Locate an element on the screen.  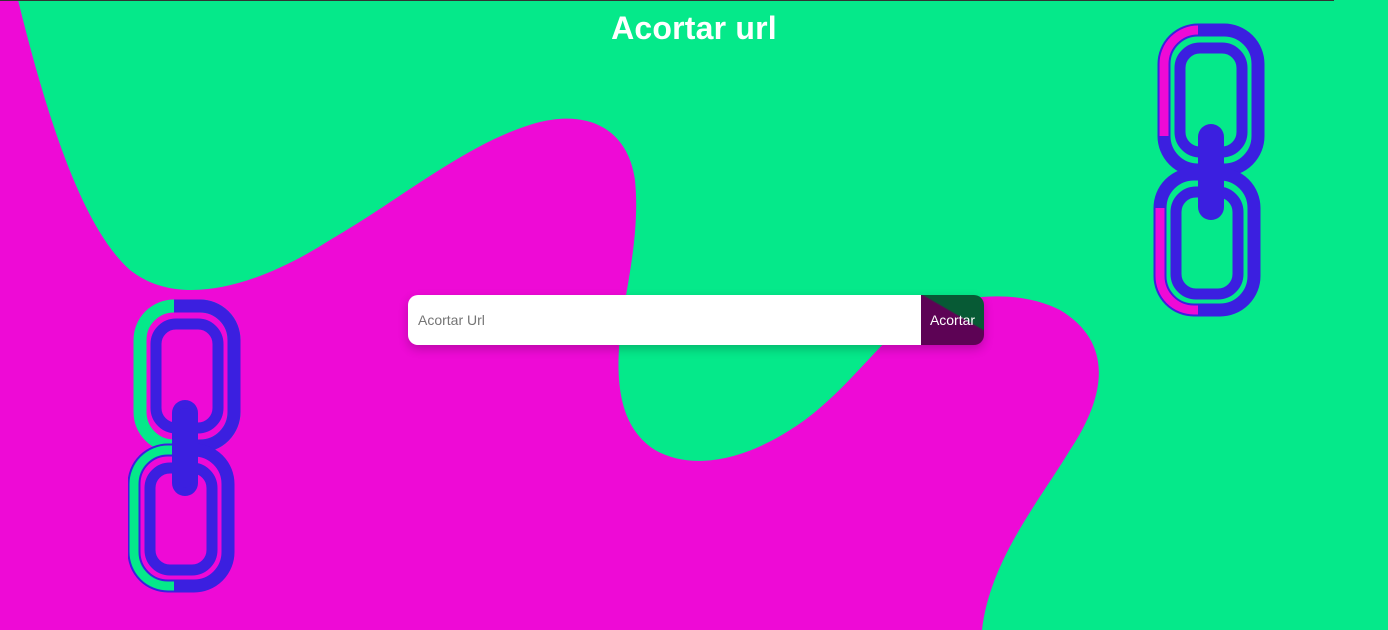
shorten-url-form: Acortar is located at coordinates (696, 320).